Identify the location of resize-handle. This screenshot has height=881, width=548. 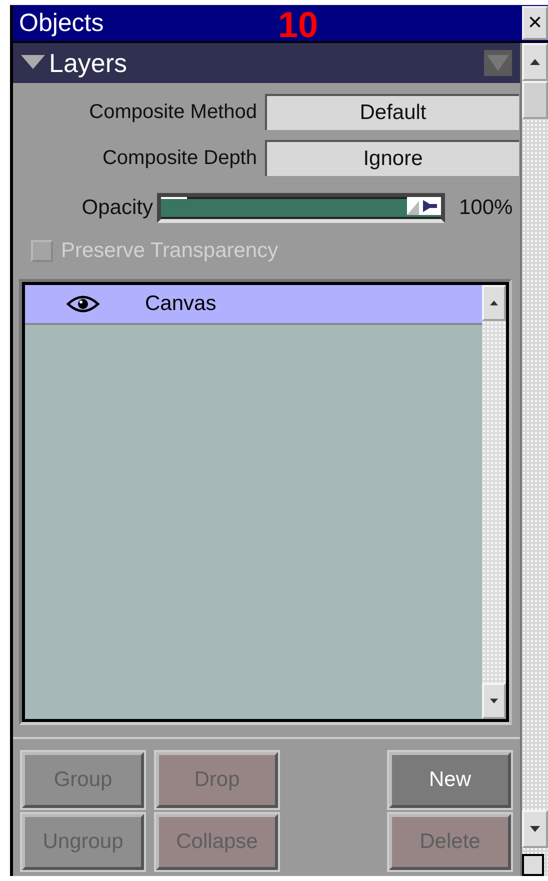
(533, 865).